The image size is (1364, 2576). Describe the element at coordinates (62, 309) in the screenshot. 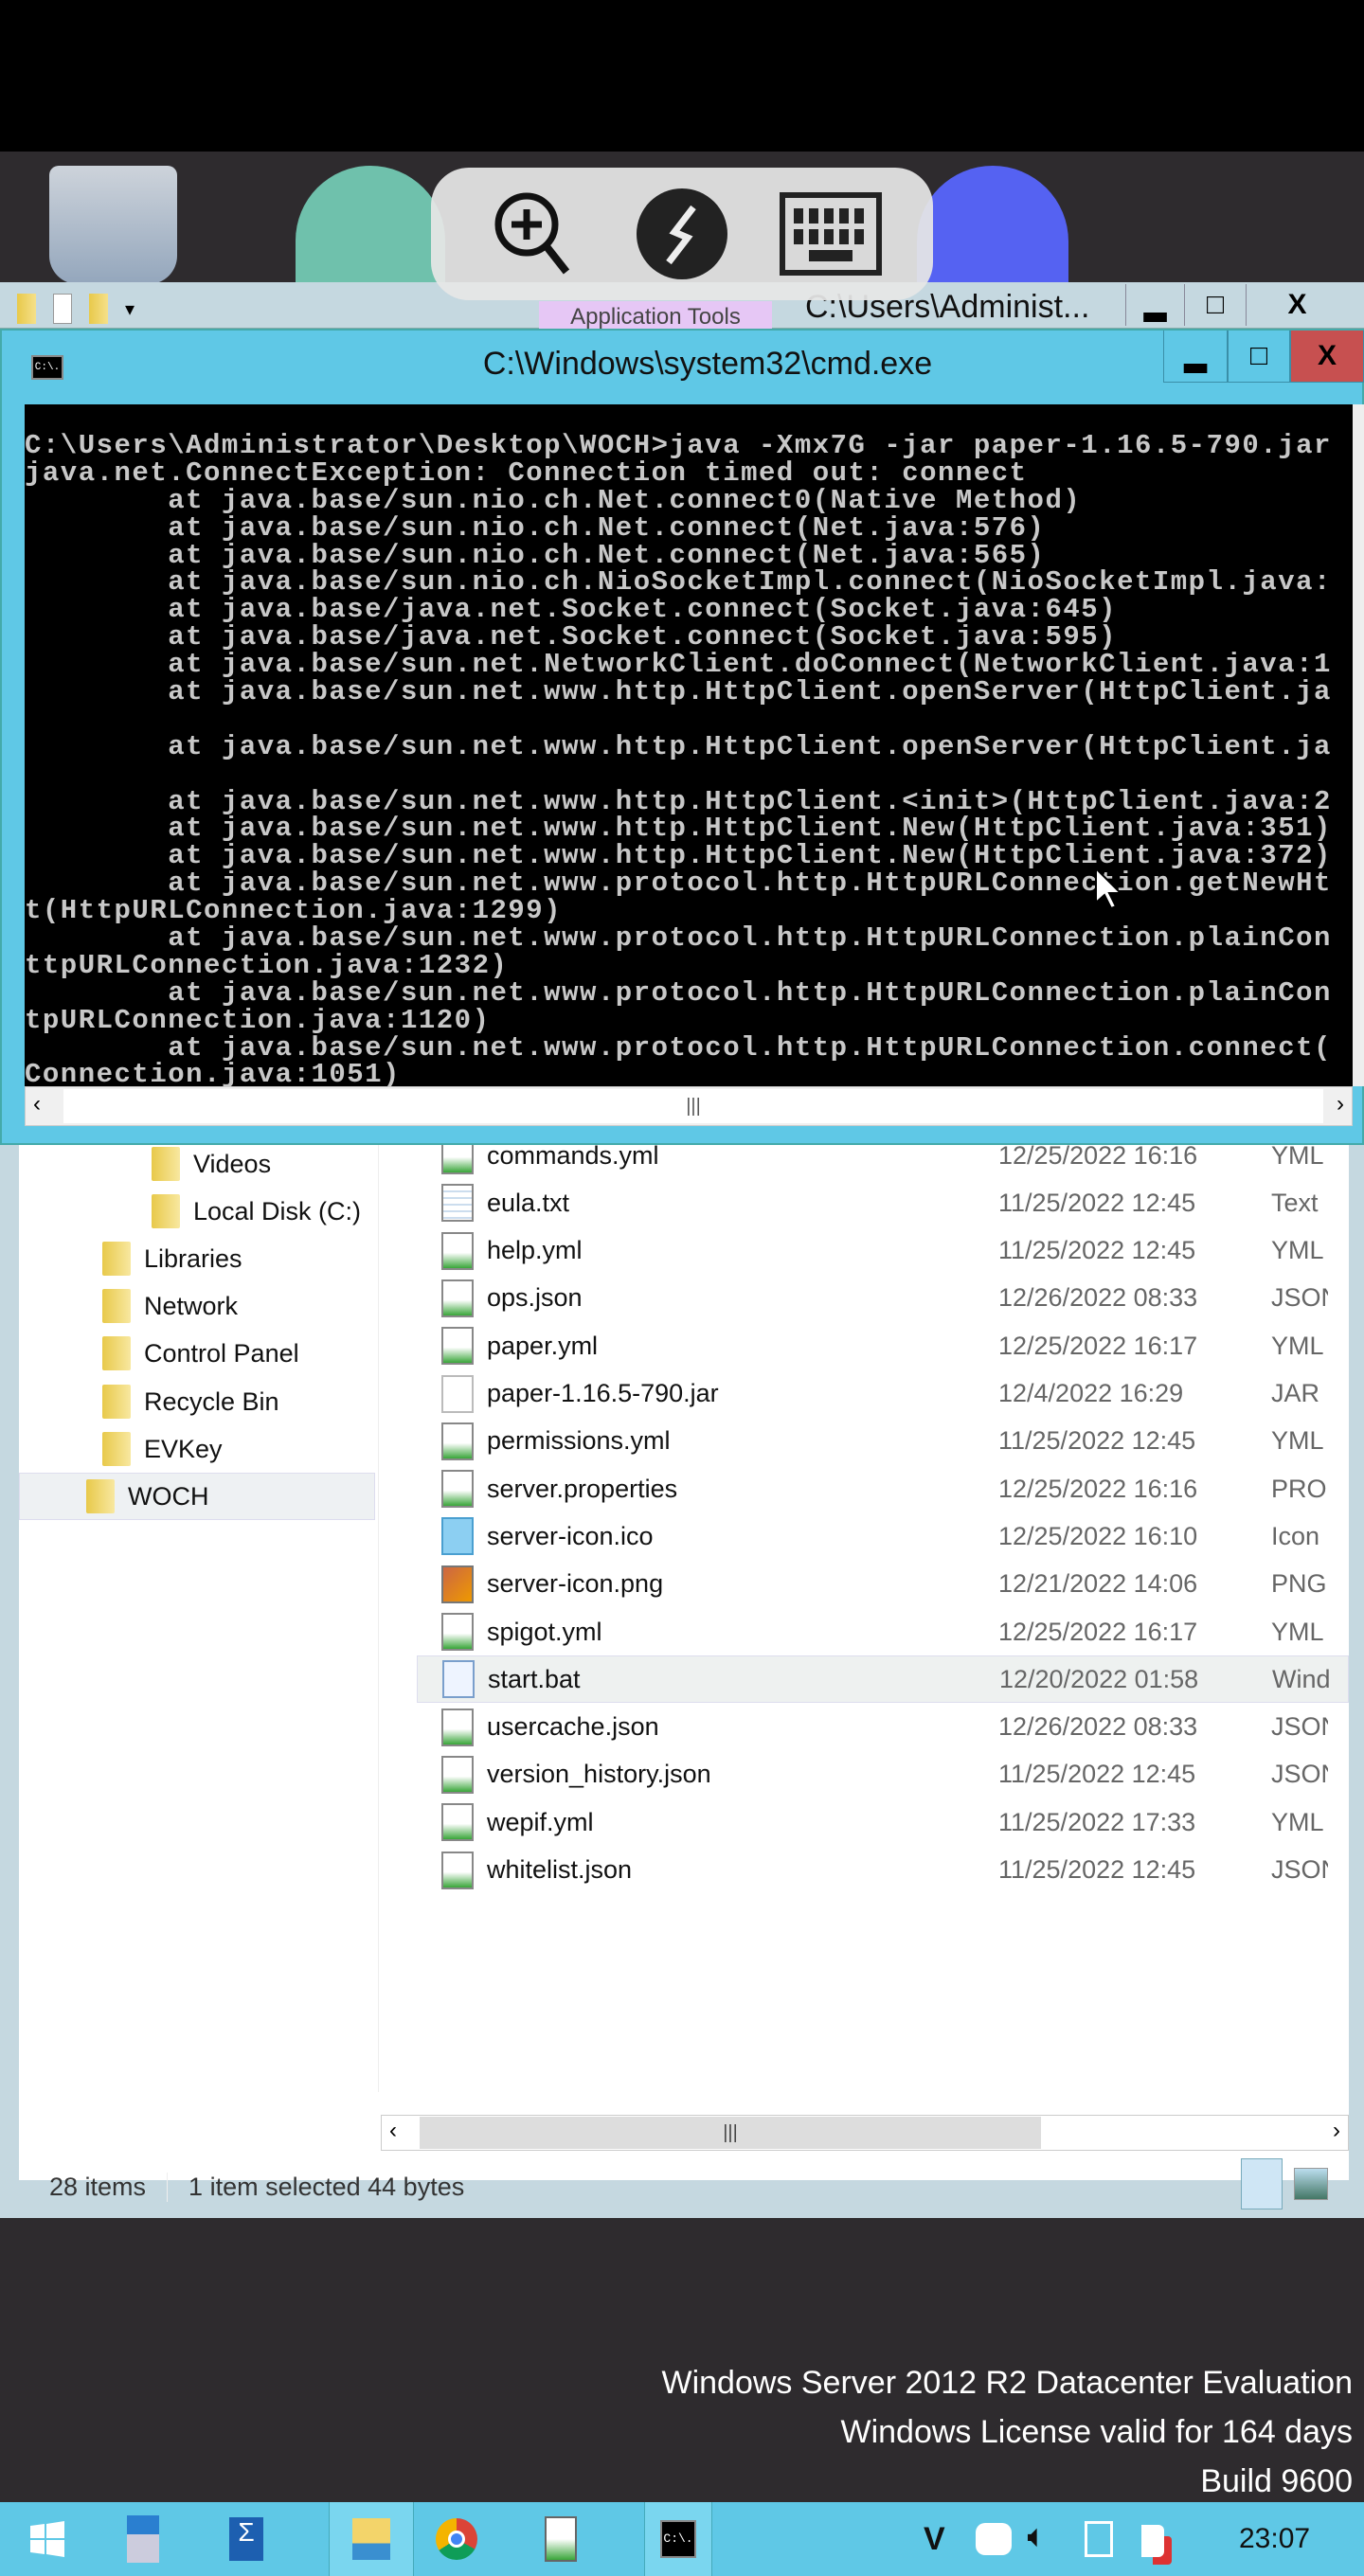

I see `properties-icon` at that location.